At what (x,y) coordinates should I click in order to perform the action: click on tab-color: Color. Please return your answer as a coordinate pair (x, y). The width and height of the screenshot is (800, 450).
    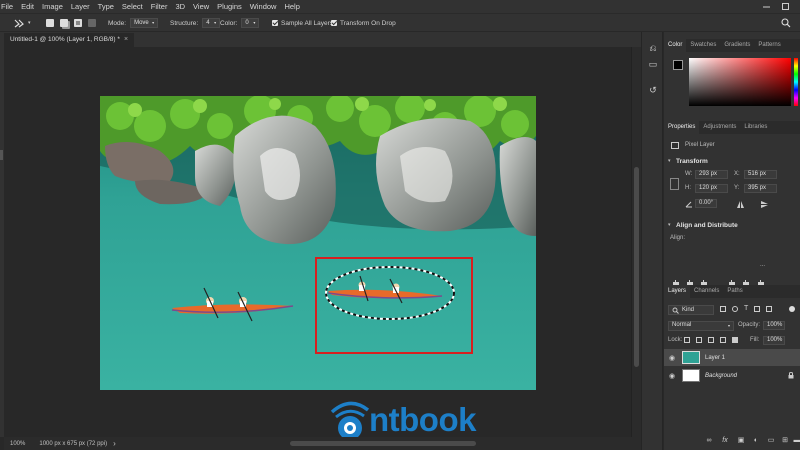
    Looking at the image, I should click on (675, 45).